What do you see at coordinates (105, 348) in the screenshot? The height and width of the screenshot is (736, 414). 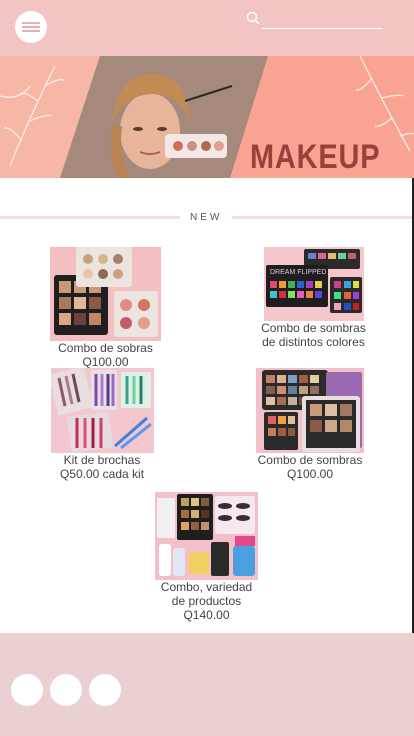 I see `product-name: Combo de sobras` at bounding box center [105, 348].